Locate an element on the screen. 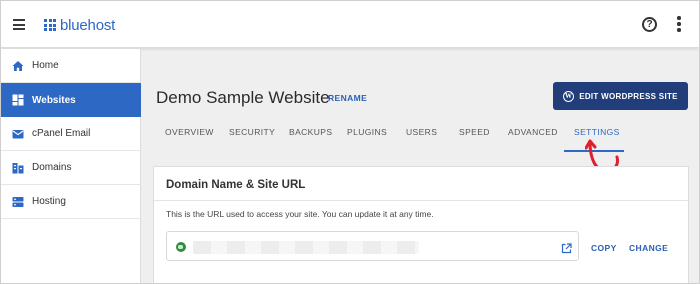 This screenshot has height=284, width=700. tab-plugins: PLUGINS is located at coordinates (367, 140).